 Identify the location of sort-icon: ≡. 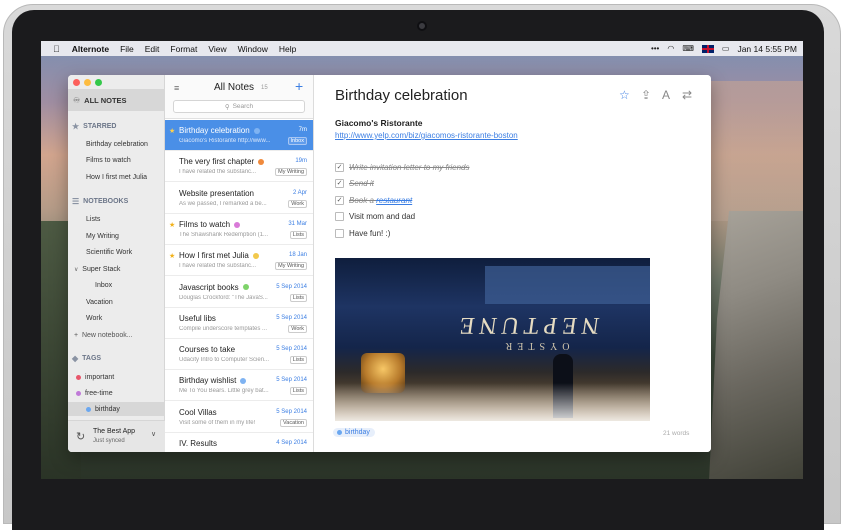
(176, 88).